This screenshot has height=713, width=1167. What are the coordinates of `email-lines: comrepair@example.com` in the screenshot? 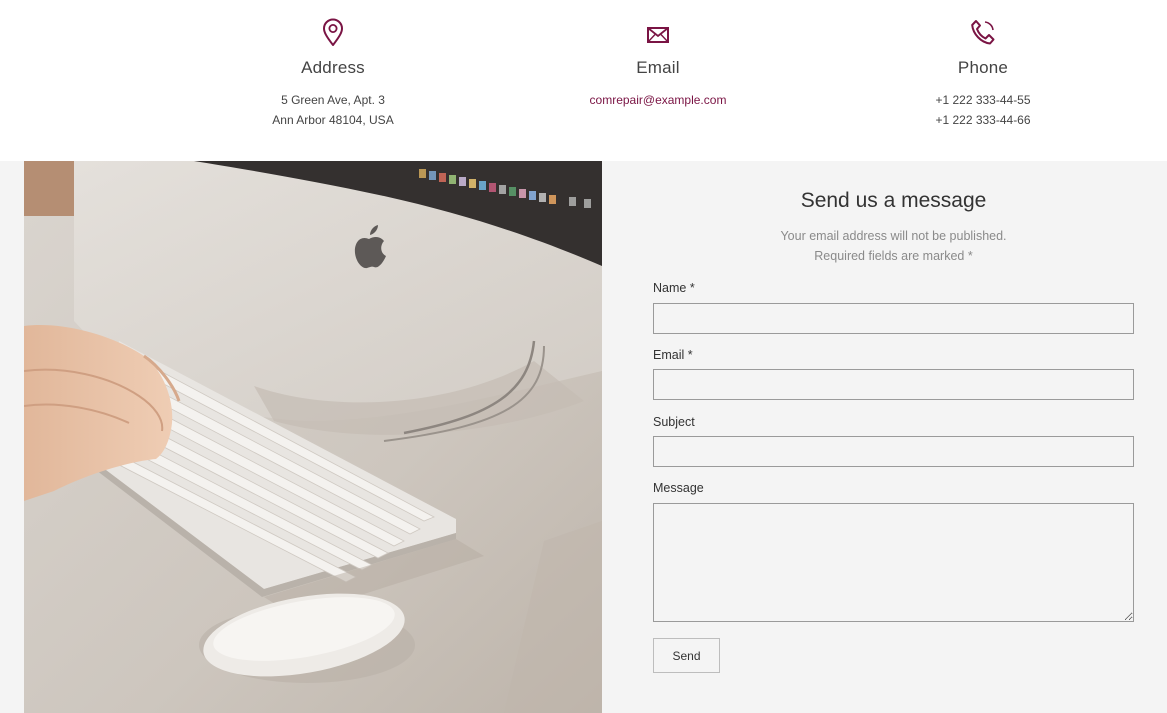 It's located at (658, 100).